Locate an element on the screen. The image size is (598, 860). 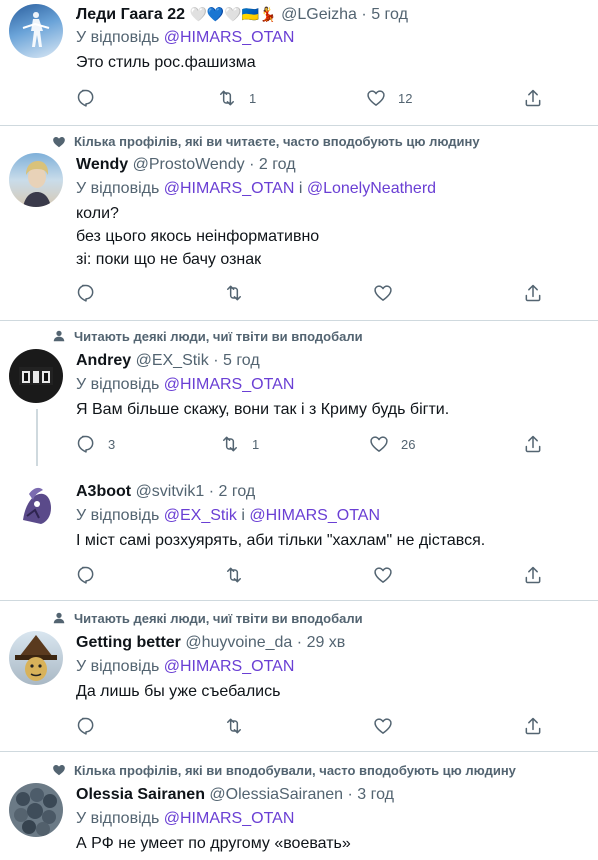
display-name: Olessia Sairanen is located at coordinates (140, 794).